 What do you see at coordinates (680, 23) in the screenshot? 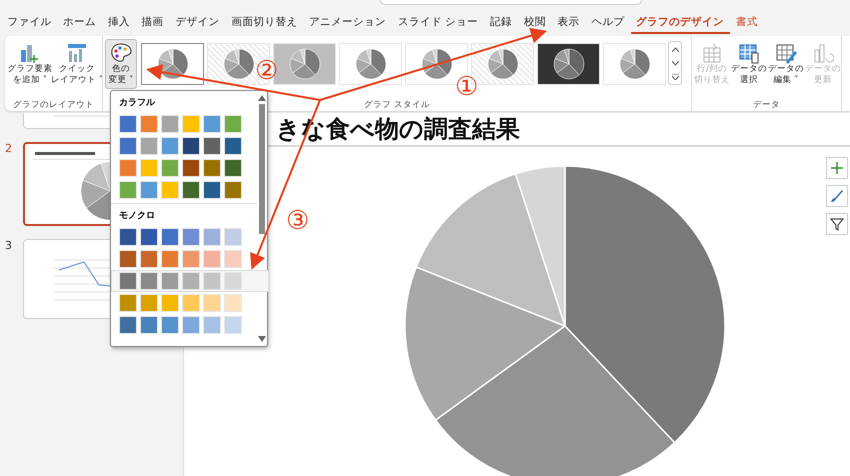
I see `ribbon-tab: グラフのデザイン` at bounding box center [680, 23].